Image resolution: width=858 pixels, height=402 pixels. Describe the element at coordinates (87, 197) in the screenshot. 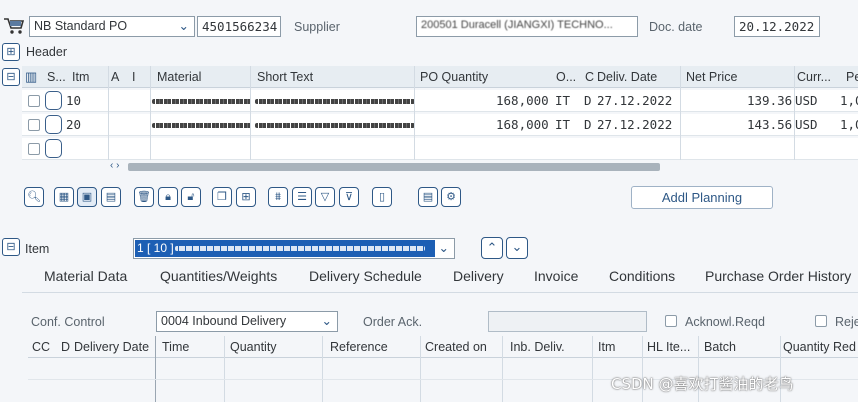

I see `select-block-icon: ▣` at that location.